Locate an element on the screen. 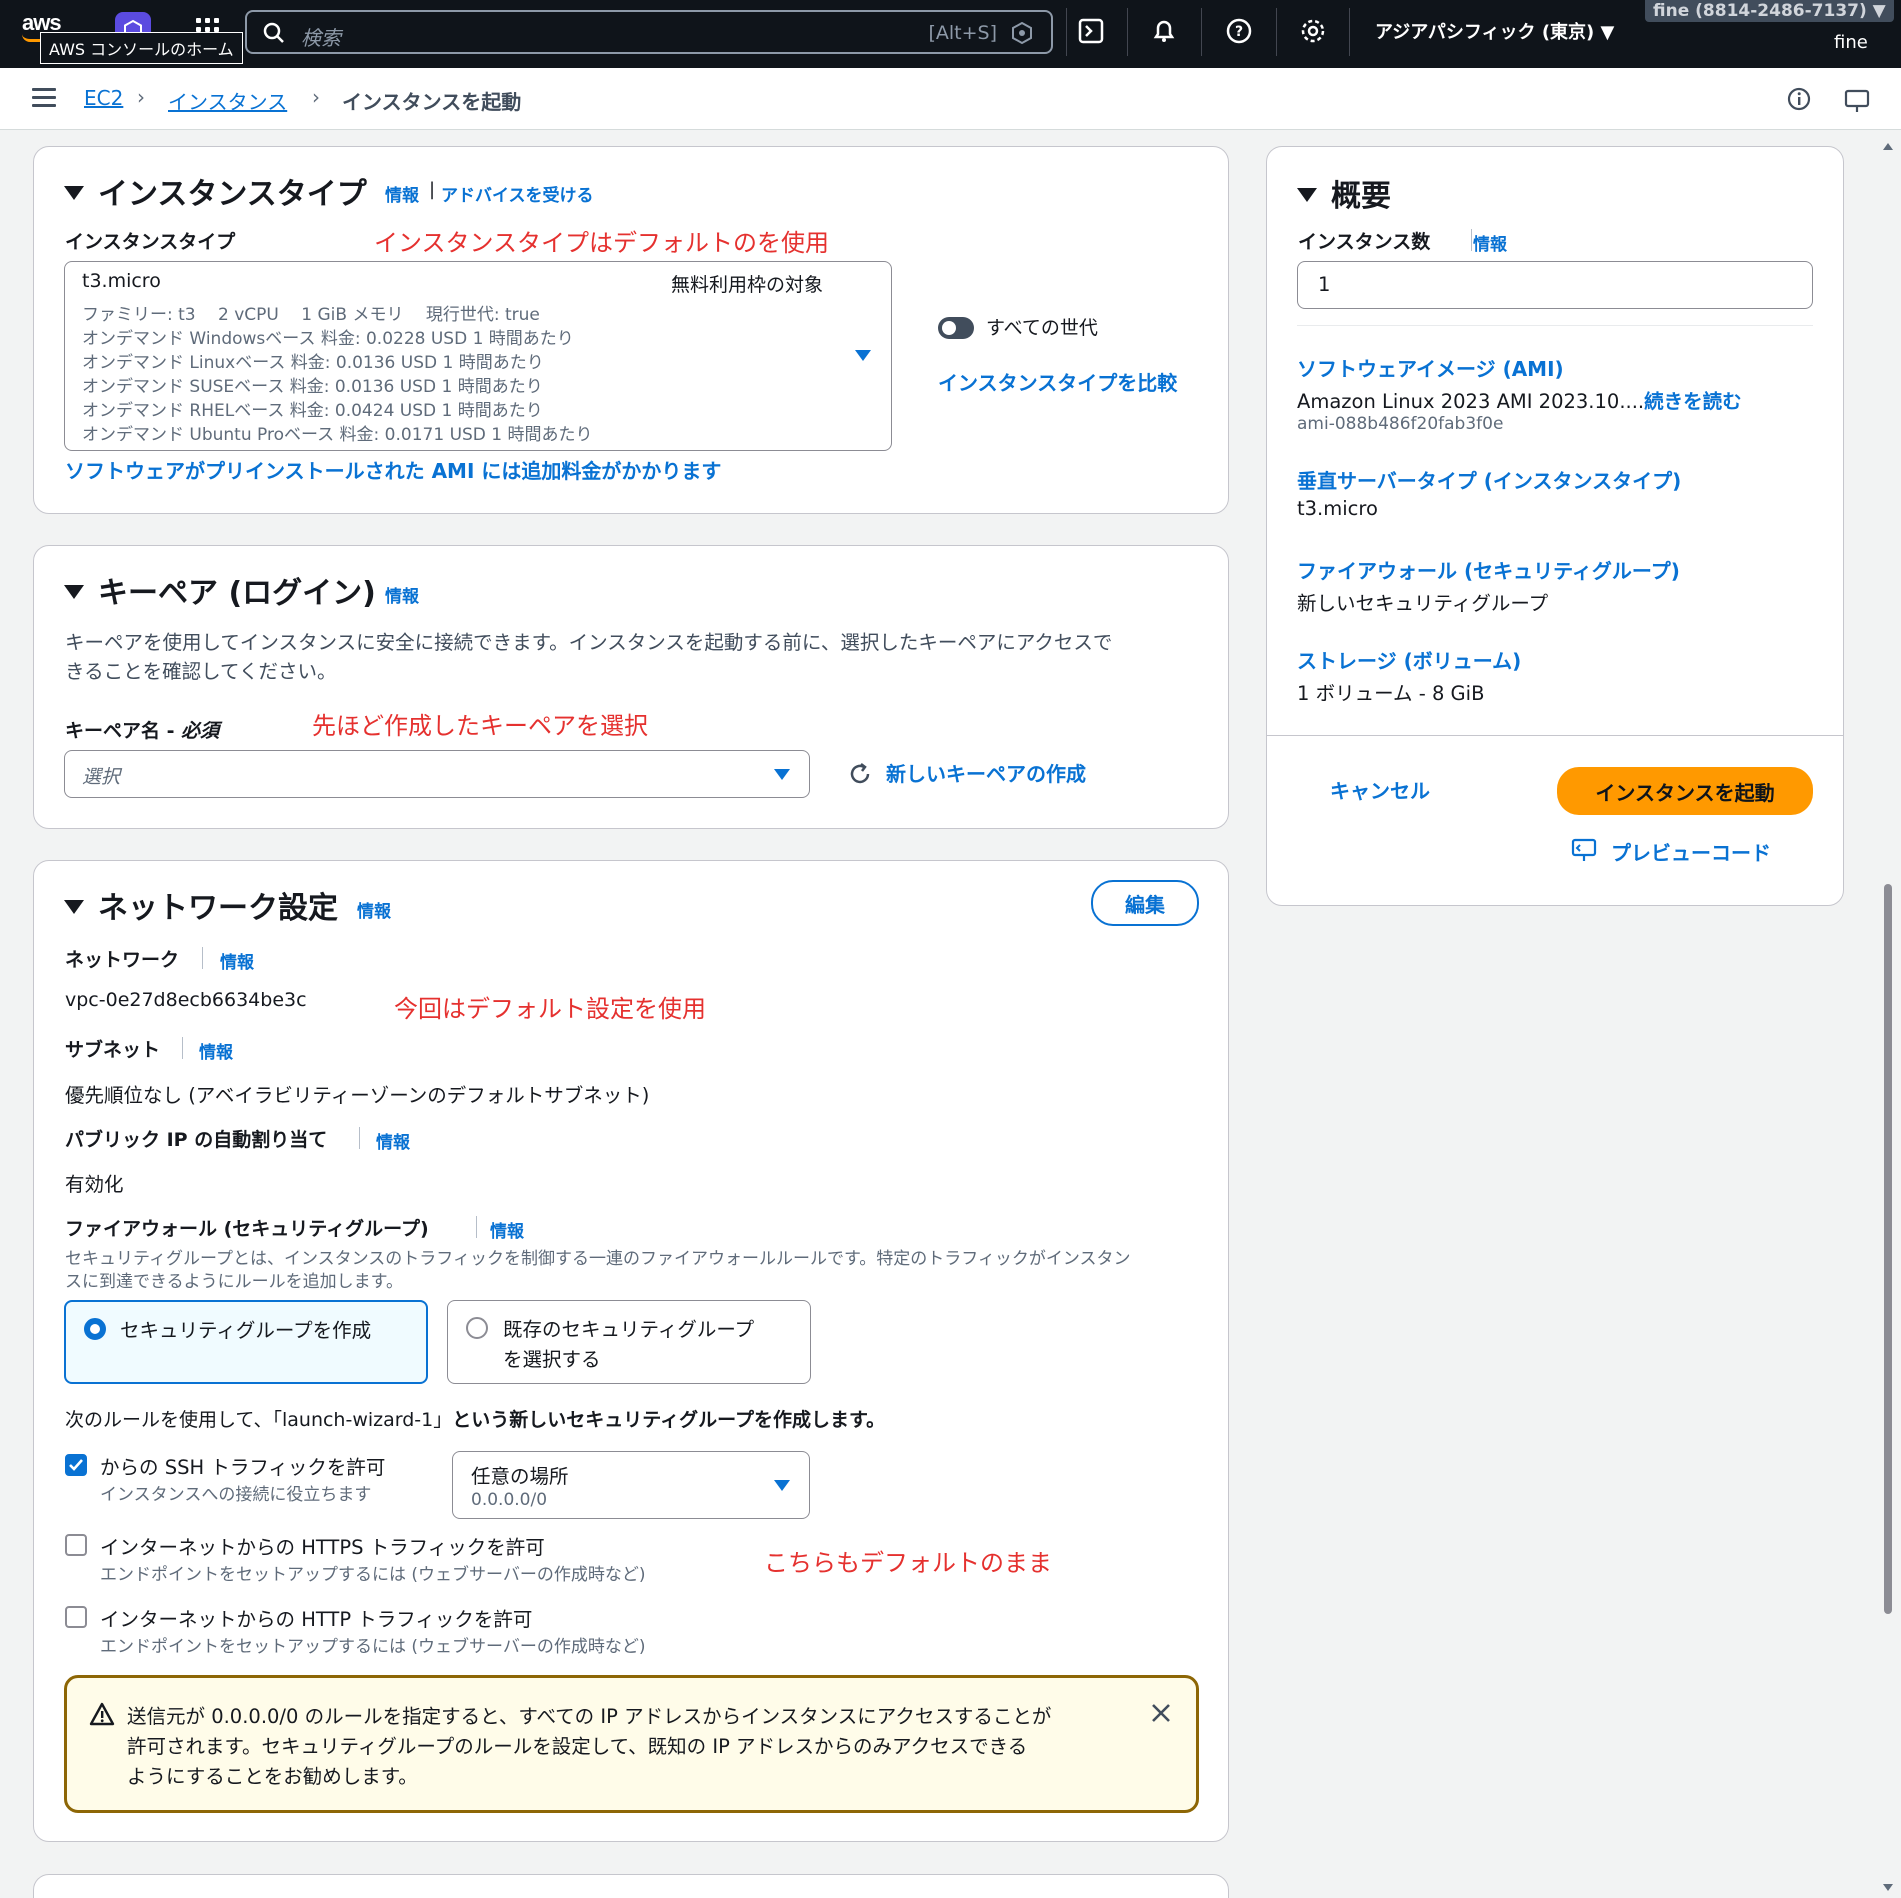 Image resolution: width=1901 pixels, height=1898 pixels. section-title-key-pair: キーペア (ログイン) is located at coordinates (220, 590).